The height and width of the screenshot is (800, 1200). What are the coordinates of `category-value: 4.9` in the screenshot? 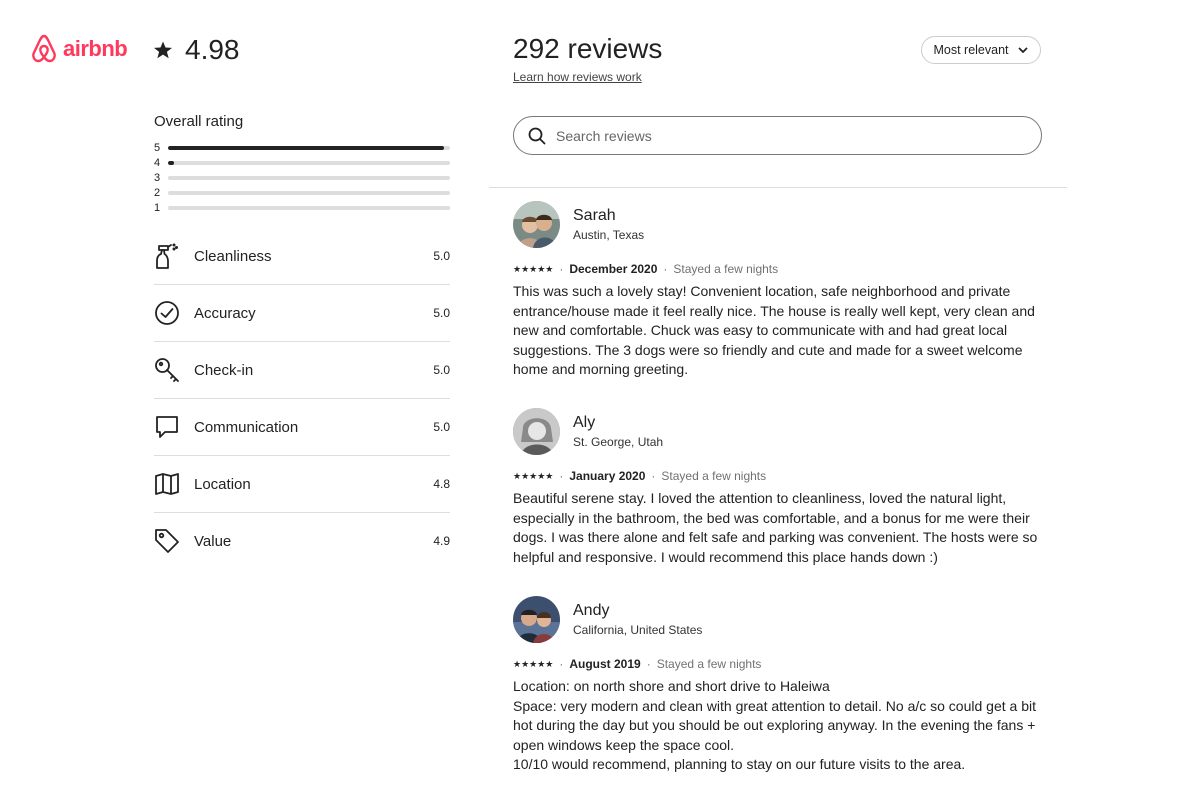 It's located at (441, 541).